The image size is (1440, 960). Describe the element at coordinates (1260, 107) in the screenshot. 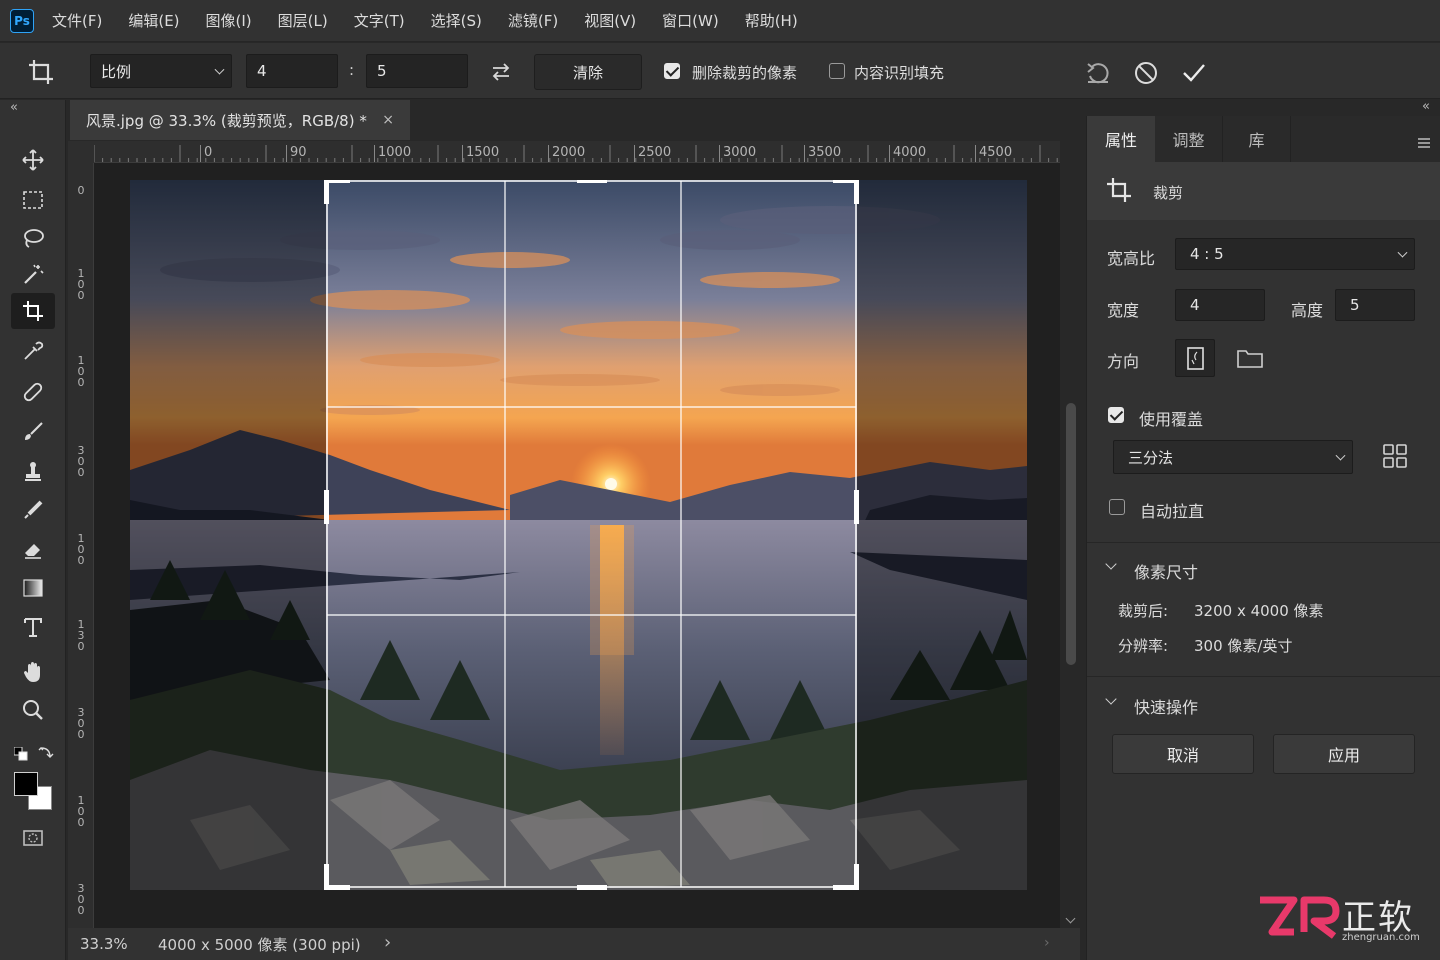

I see `panel-collapse-strip: «` at that location.